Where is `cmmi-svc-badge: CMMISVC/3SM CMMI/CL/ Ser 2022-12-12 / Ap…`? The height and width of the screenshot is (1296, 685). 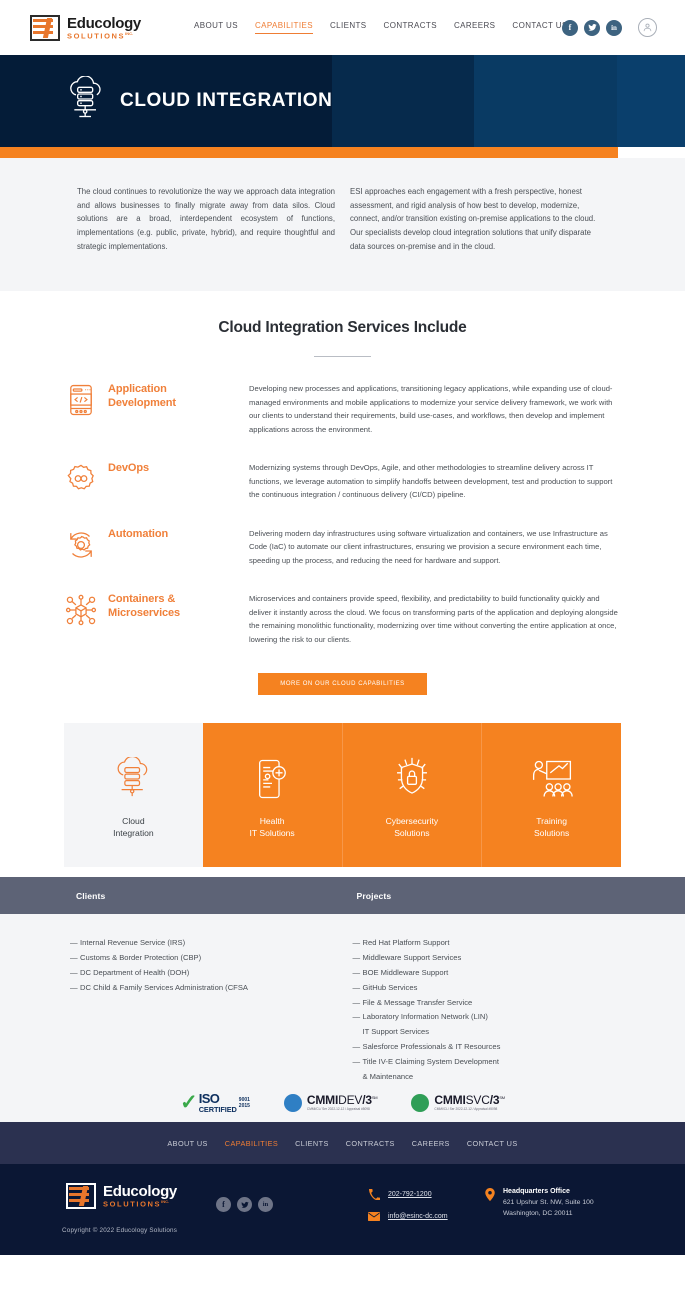
cmmi-svc-badge: CMMISVC/3SM CMMI/CL/ Ser 2022-12-12 / Ap… is located at coordinates (458, 1102).